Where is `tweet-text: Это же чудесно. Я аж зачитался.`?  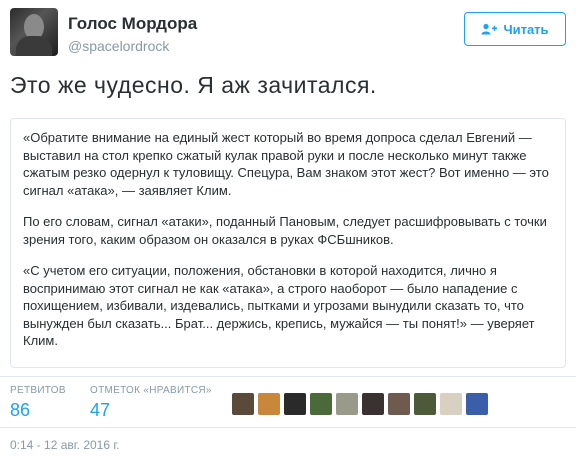
tweet-text: Это же чудесно. Я аж зачитался. is located at coordinates (193, 85).